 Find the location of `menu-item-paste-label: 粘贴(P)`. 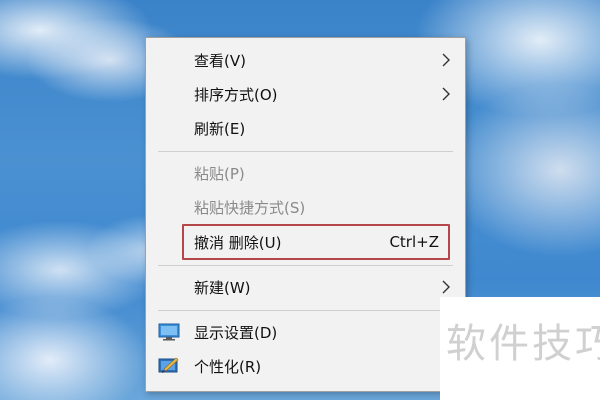

menu-item-paste-label: 粘贴(P) is located at coordinates (219, 173).